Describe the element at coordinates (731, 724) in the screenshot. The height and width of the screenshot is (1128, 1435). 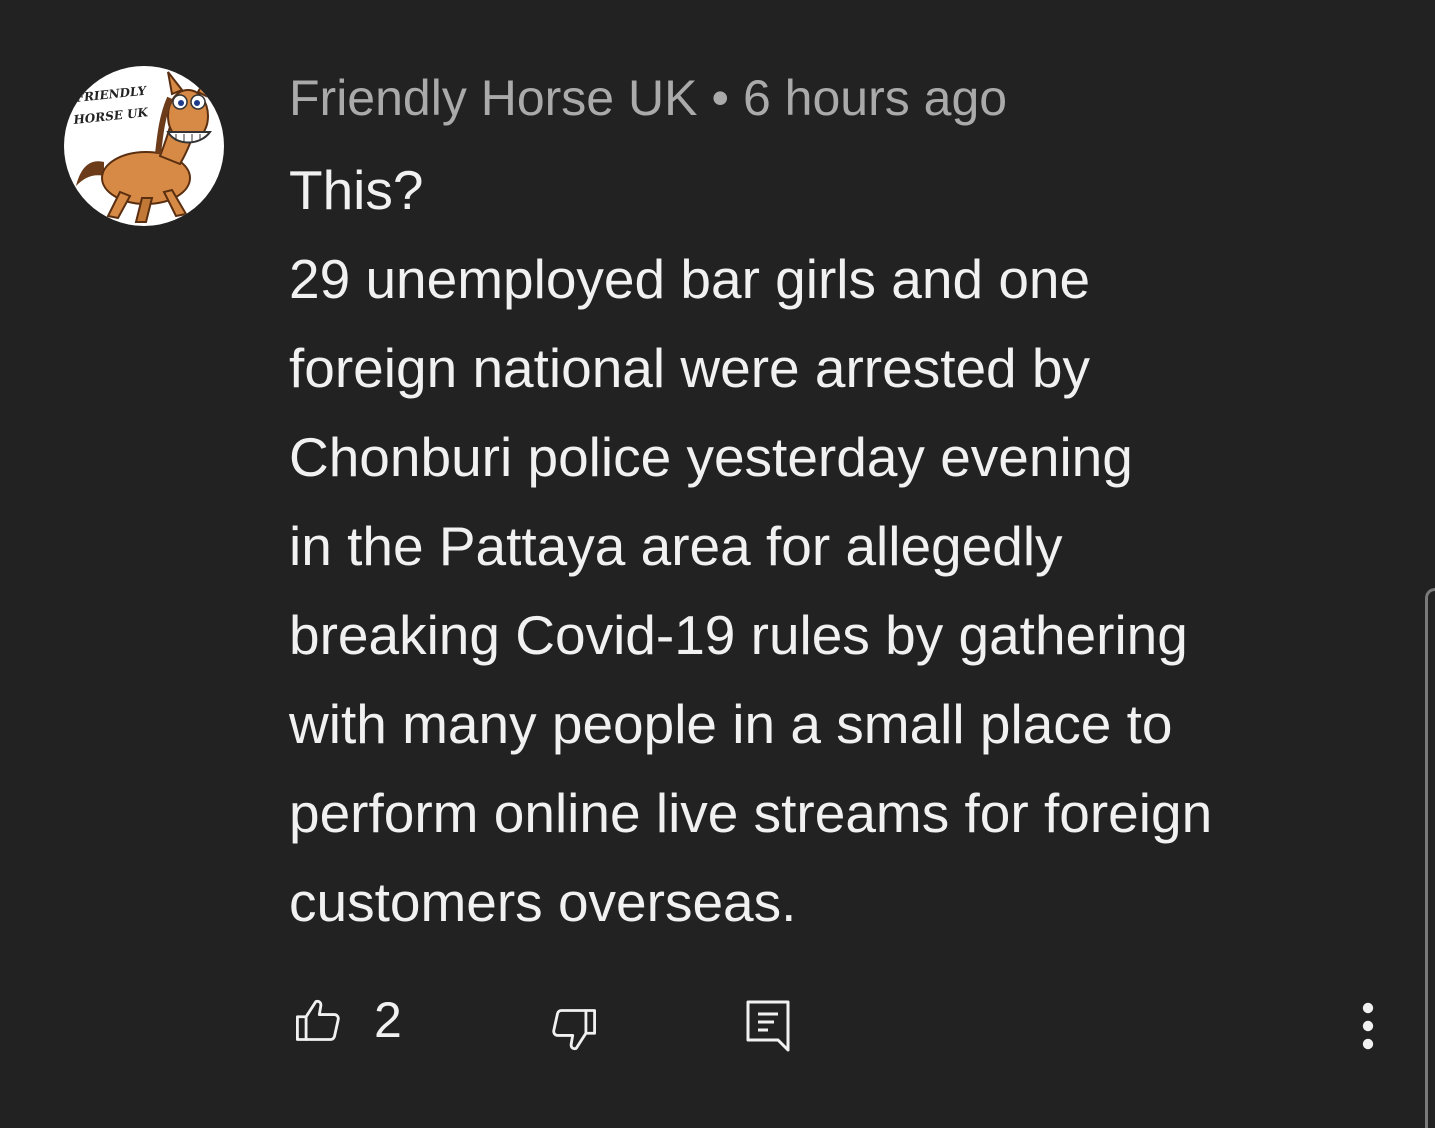
I see `comment-line: with many people in a small place to` at that location.